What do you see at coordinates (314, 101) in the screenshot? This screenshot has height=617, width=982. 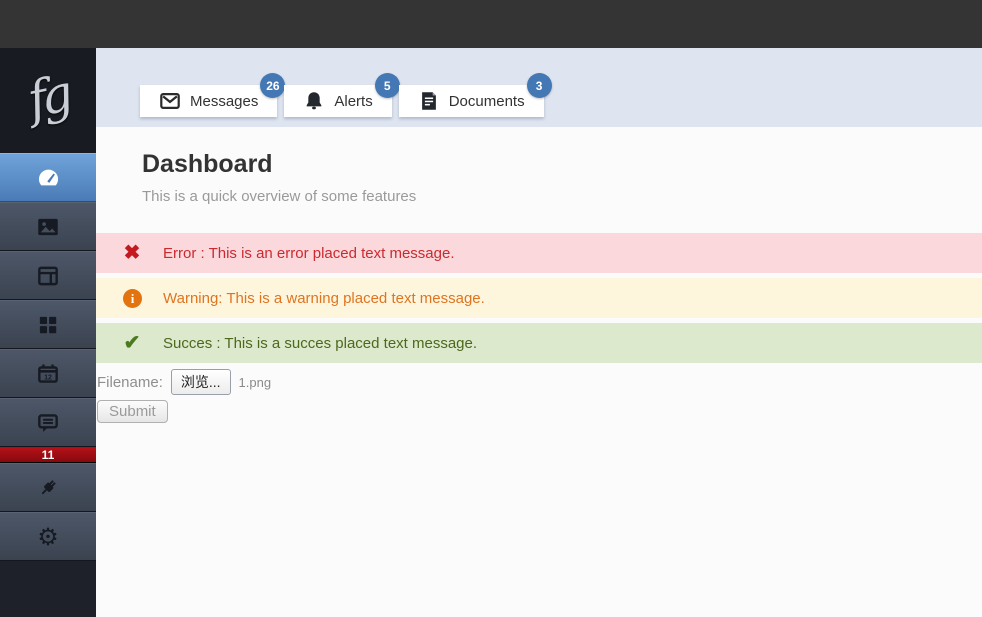 I see `bell-icon` at bounding box center [314, 101].